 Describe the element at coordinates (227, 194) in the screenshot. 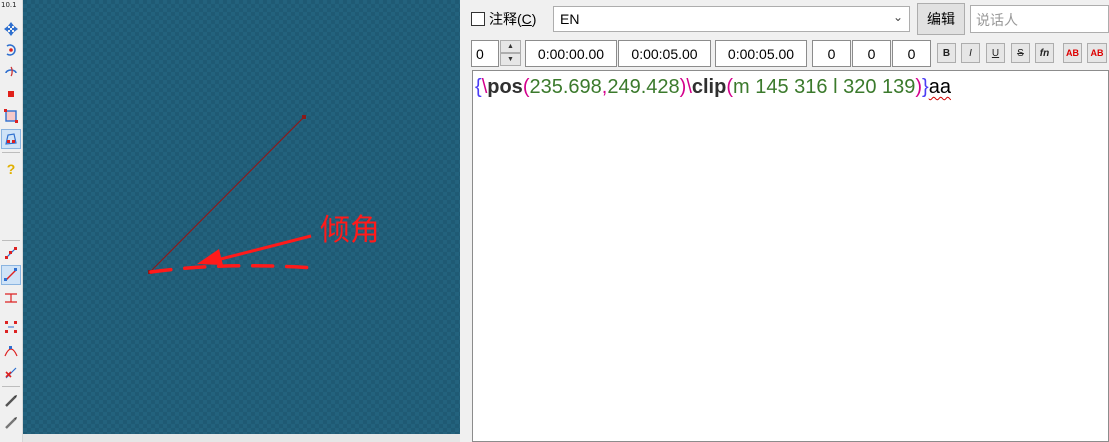

I see `clip-line` at that location.